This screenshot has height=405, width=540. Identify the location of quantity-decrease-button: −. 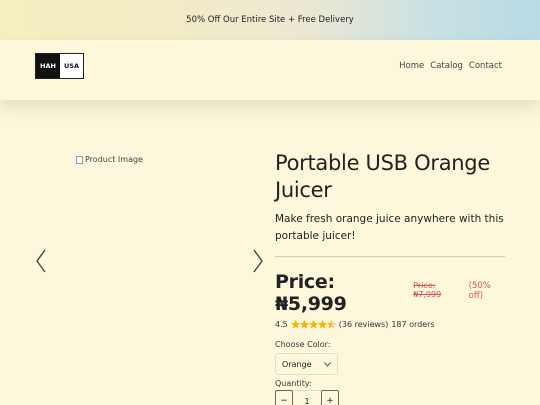
(284, 397).